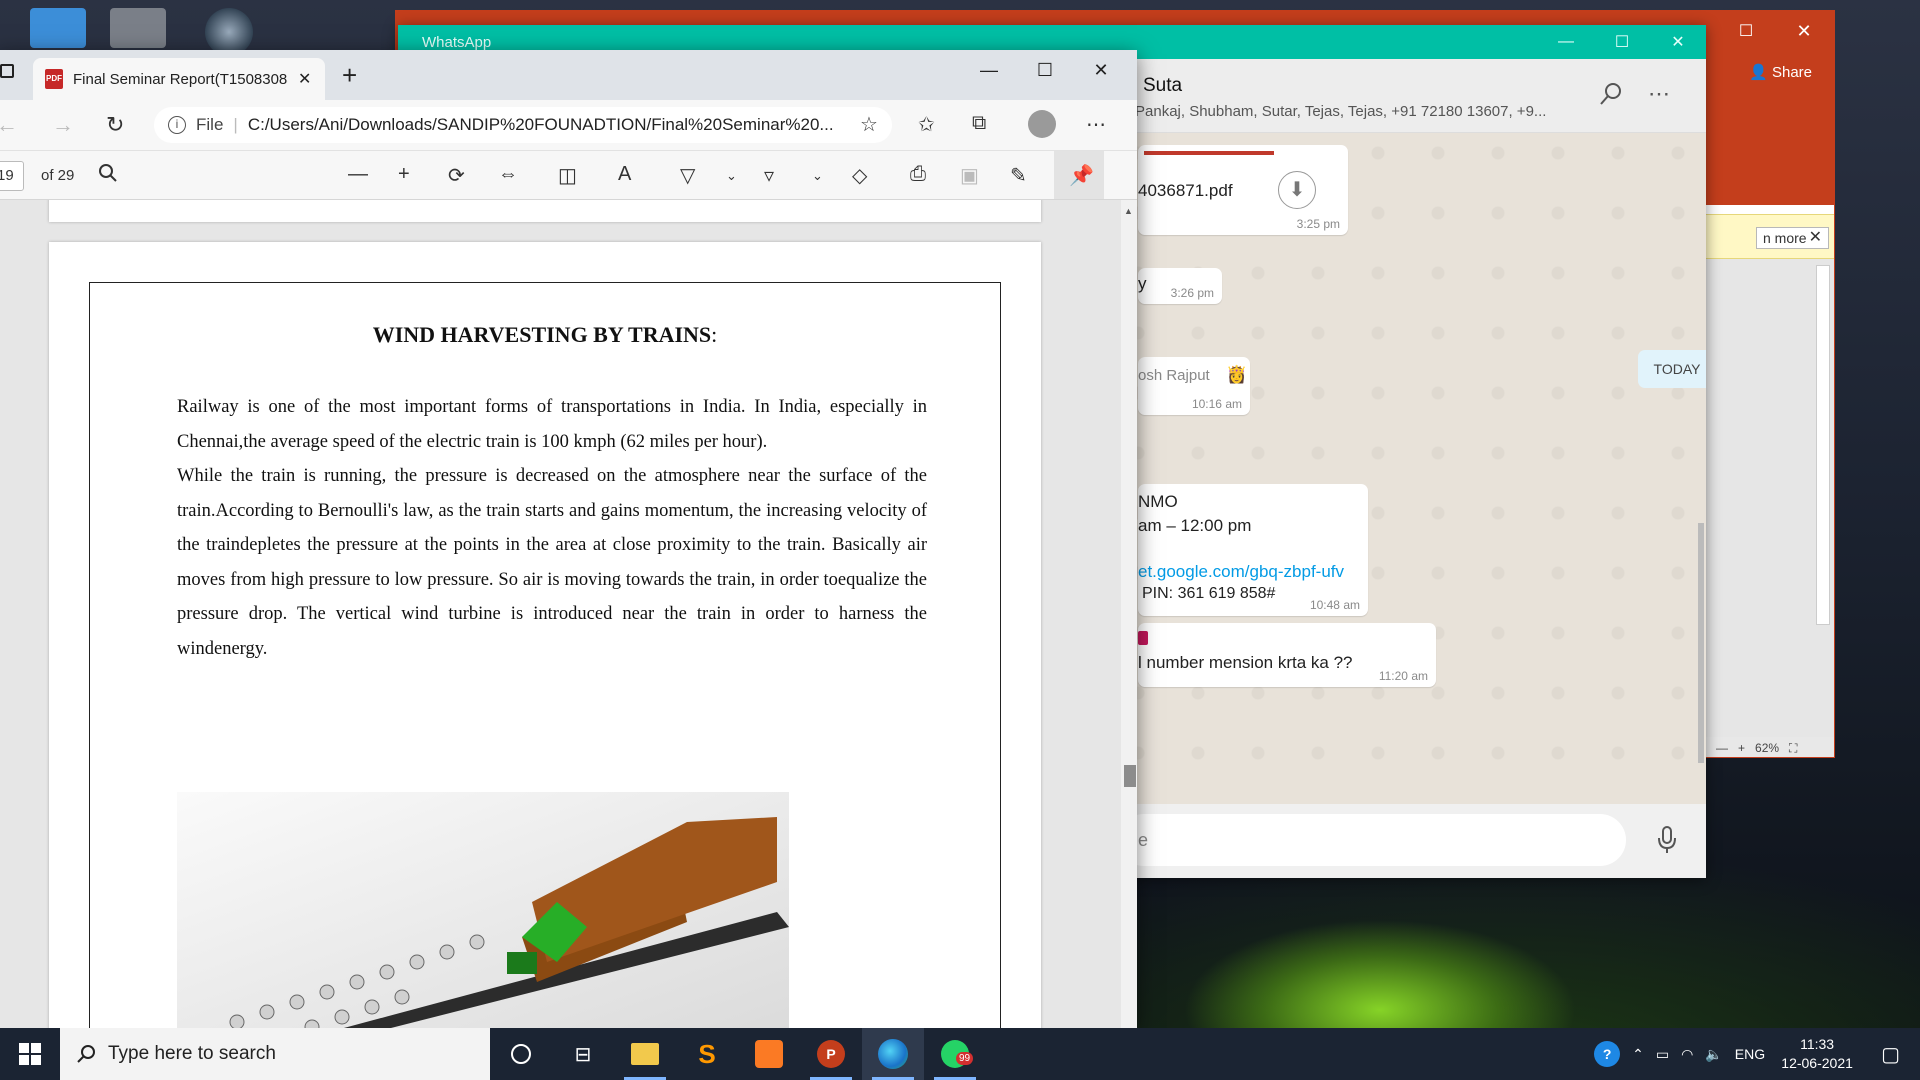  I want to click on refresh-icon: ↻, so click(115, 125).